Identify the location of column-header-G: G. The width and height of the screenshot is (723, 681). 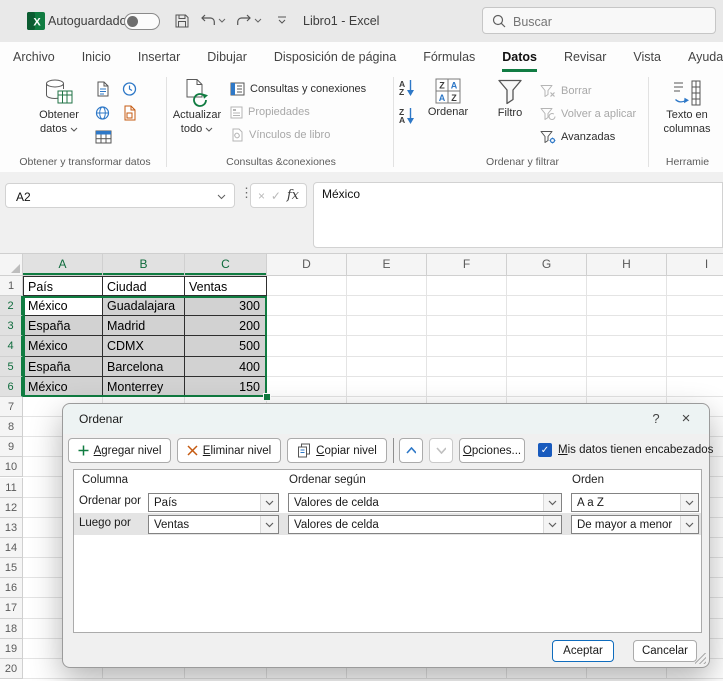
(547, 265).